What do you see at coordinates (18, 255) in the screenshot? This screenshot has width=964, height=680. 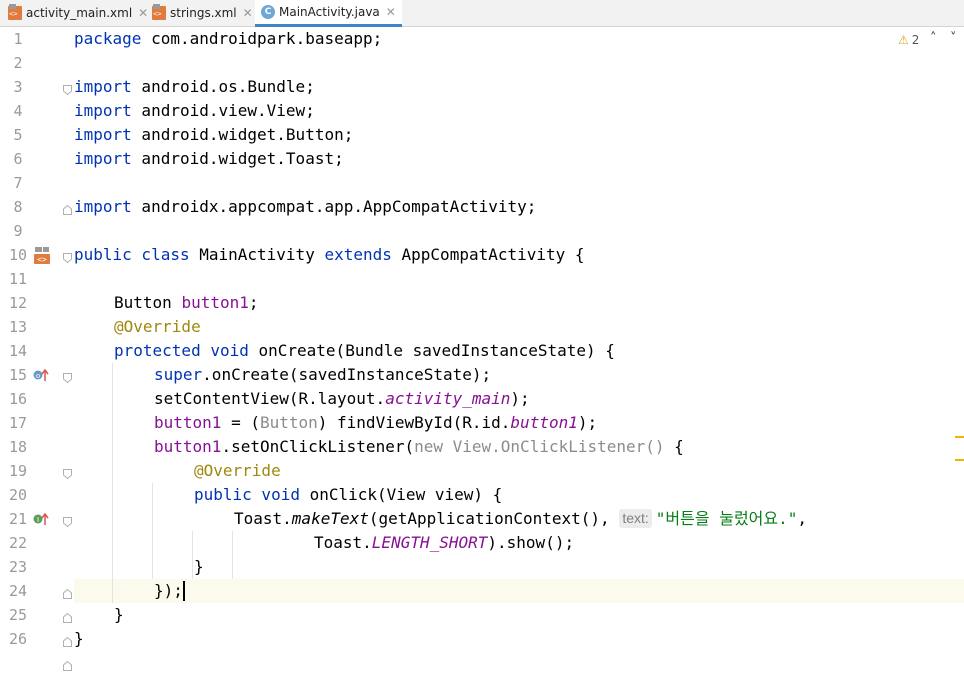 I see `line-number: 10` at bounding box center [18, 255].